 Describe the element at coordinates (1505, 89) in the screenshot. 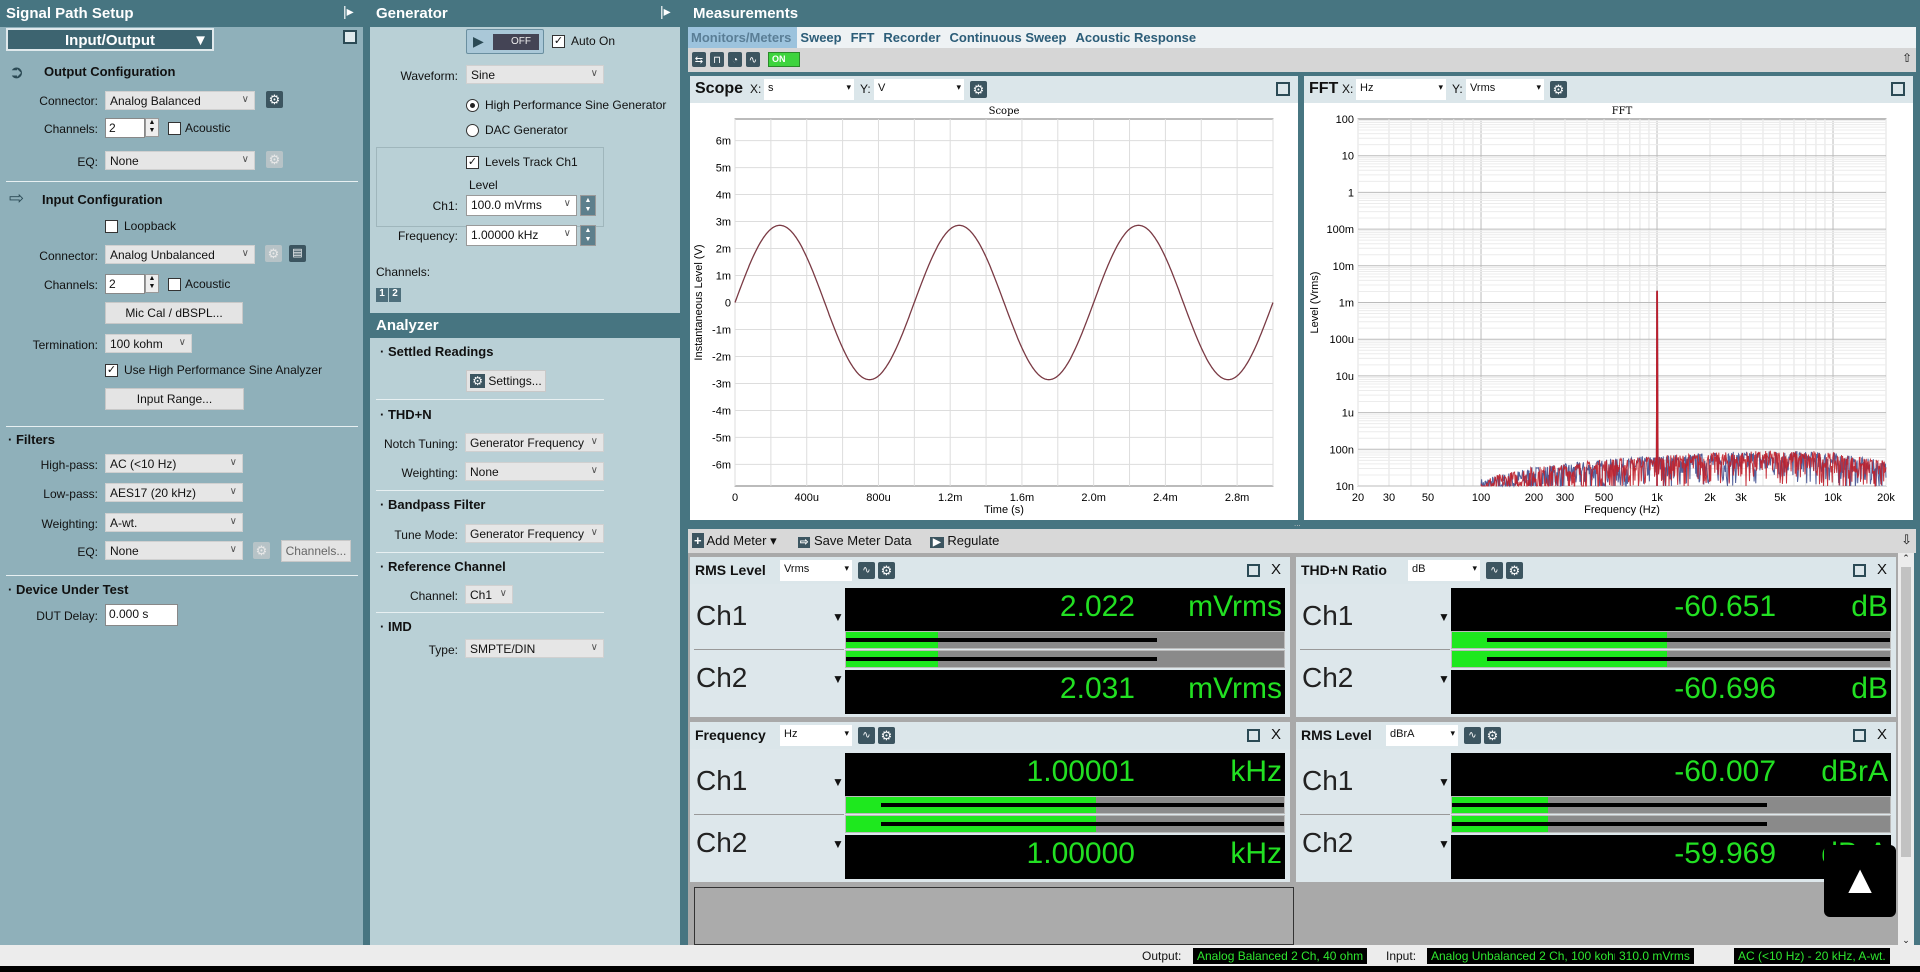

I see `fft-y-unit-dropdown: Vrms` at that location.